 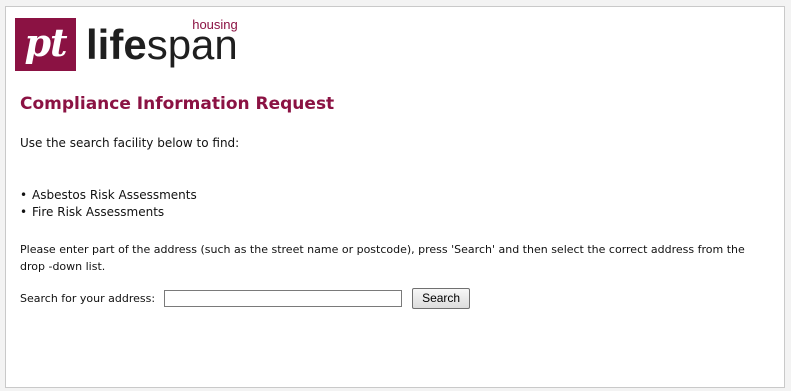 I want to click on search-row: Search for your address: Search, so click(x=245, y=298).